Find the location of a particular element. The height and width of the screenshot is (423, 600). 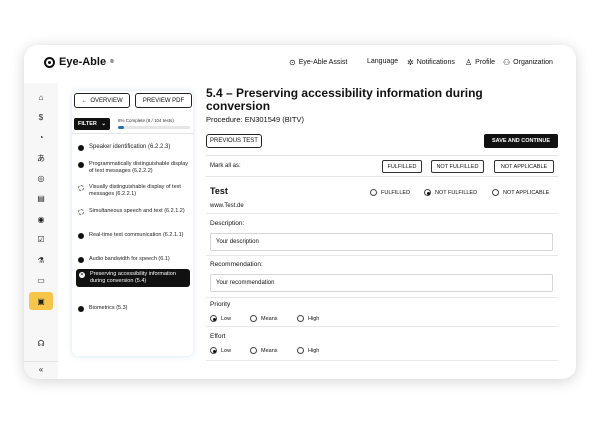

mark-all-not-fulfilled-button: NOT FULFILLED is located at coordinates (457, 166).